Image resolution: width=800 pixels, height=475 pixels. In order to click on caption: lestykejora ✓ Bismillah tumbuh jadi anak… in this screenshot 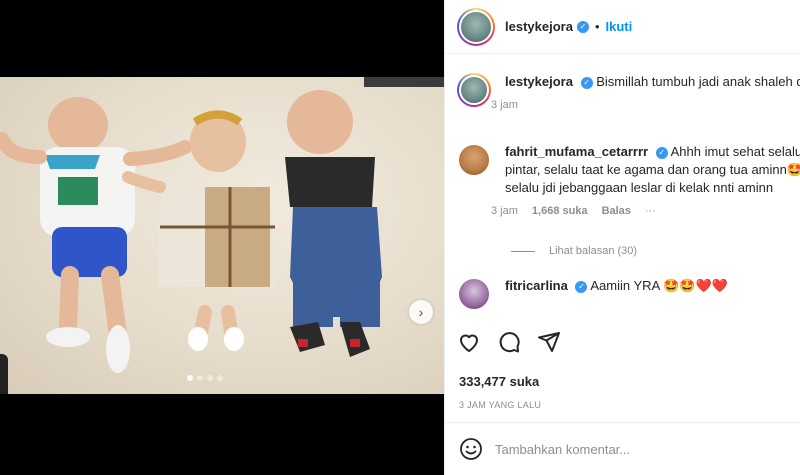, I will do `click(628, 92)`.